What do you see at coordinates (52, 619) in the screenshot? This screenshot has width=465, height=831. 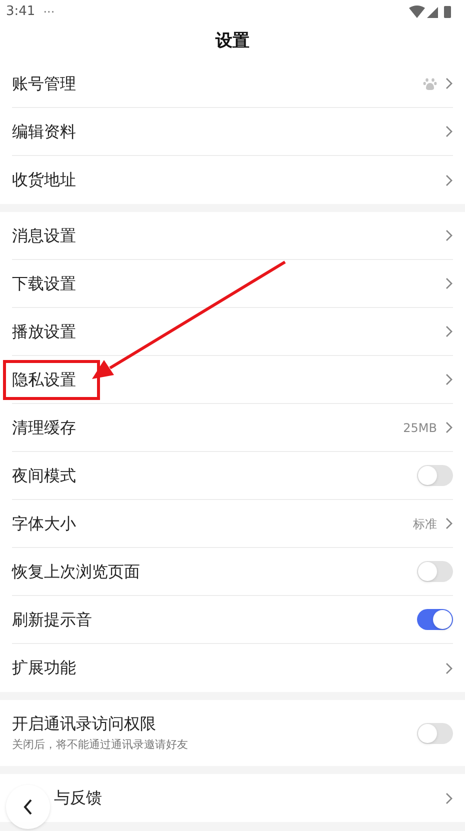 I see `setting-label: 刷新提示音` at bounding box center [52, 619].